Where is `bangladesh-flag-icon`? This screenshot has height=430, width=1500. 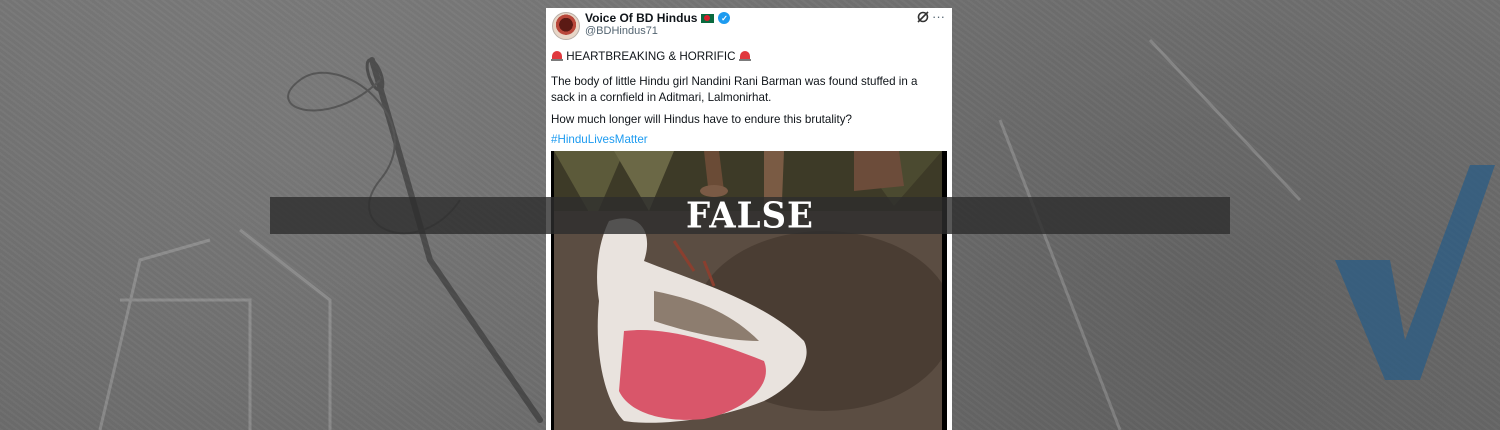
bangladesh-flag-icon is located at coordinates (708, 18).